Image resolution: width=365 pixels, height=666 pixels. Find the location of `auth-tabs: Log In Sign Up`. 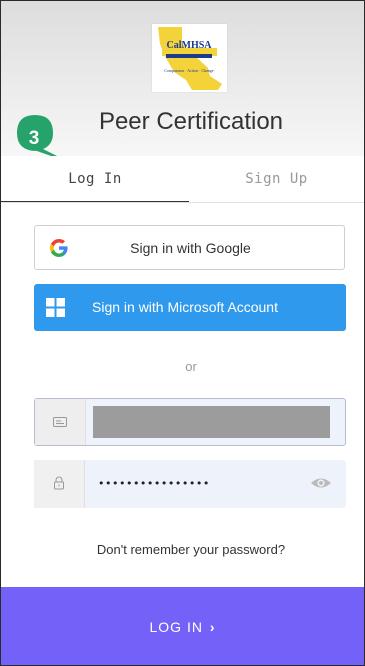

auth-tabs: Log In Sign Up is located at coordinates (182, 179).